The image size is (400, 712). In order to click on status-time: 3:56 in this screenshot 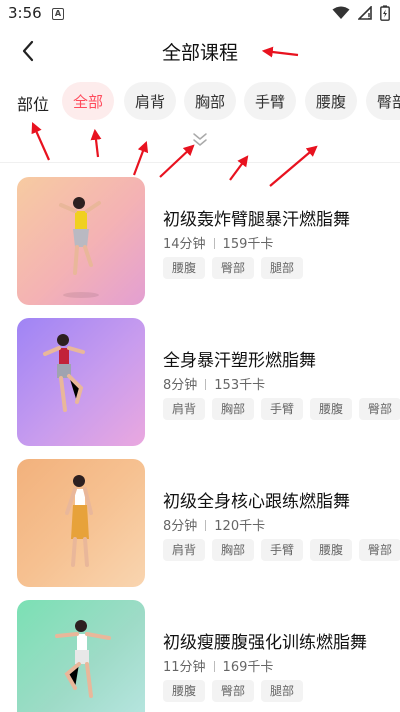, I will do `click(25, 13)`.